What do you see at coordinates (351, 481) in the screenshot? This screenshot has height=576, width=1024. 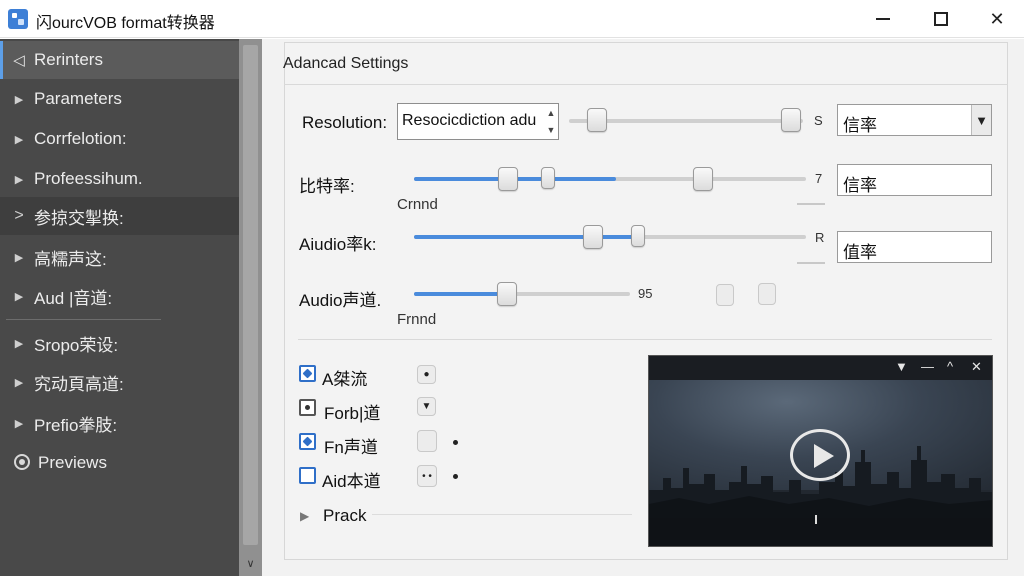 I see `option-label-4: Aid本道` at bounding box center [351, 481].